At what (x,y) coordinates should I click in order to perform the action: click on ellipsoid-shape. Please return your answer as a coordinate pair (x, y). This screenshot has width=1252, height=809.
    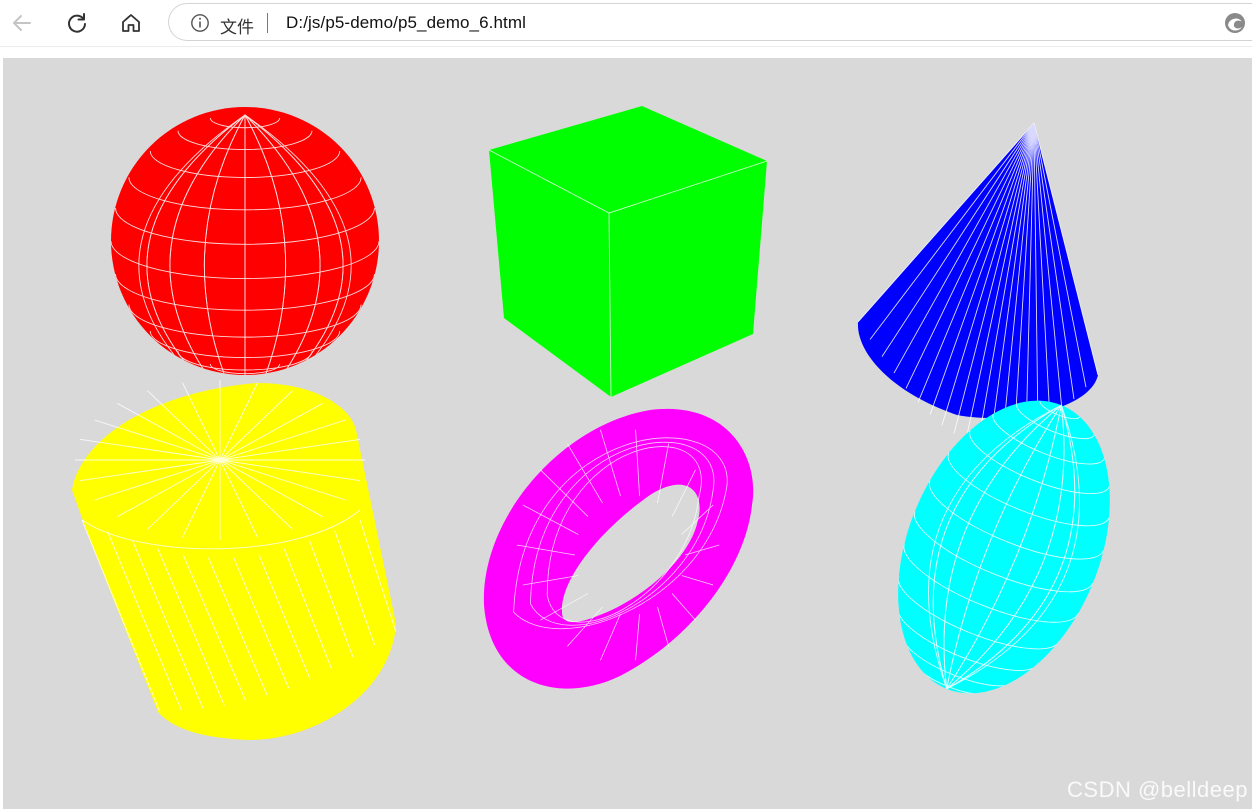
    Looking at the image, I should click on (1003, 548).